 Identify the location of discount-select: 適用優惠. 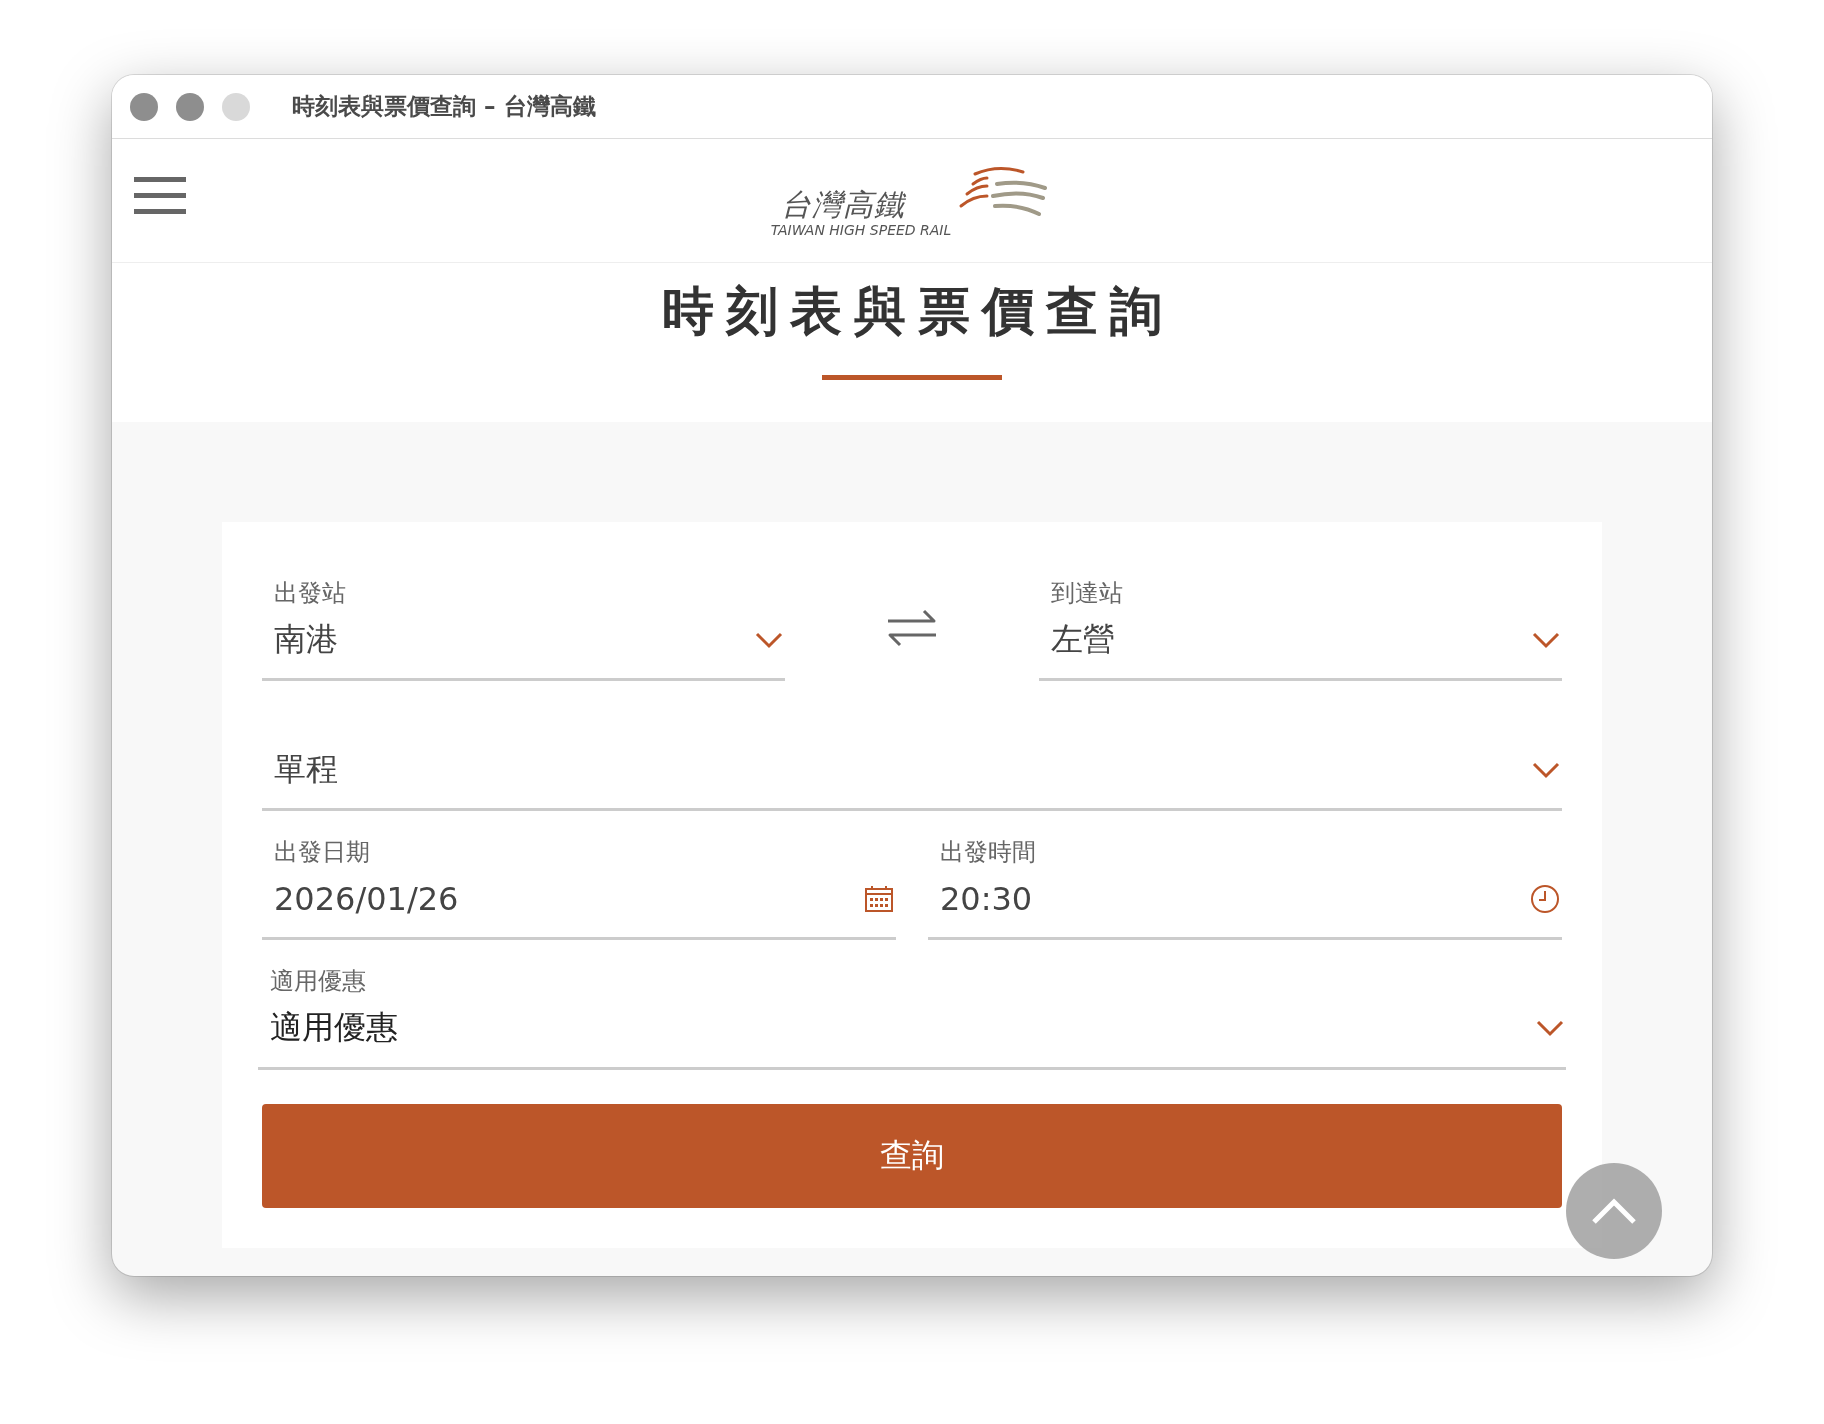
(912, 1033).